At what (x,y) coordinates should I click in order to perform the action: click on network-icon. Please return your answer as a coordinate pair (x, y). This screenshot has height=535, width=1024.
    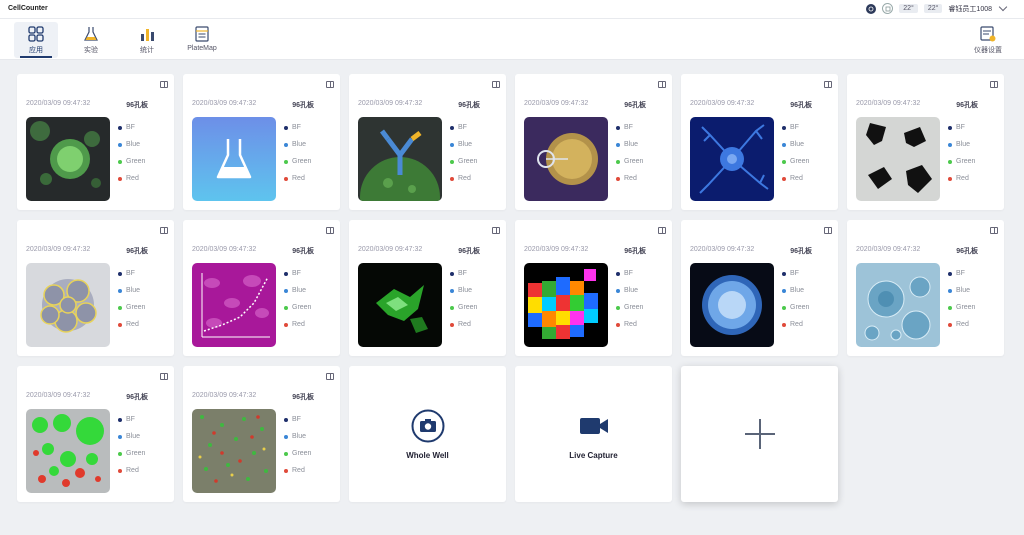
    Looking at the image, I should click on (871, 8).